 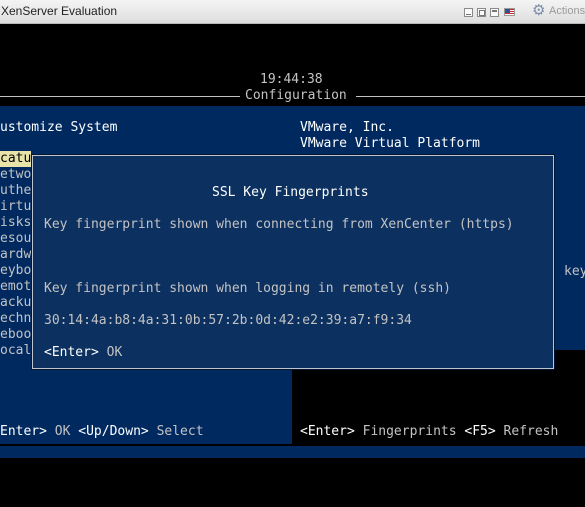 I want to click on menu-item: ocal, so click(x=15, y=351).